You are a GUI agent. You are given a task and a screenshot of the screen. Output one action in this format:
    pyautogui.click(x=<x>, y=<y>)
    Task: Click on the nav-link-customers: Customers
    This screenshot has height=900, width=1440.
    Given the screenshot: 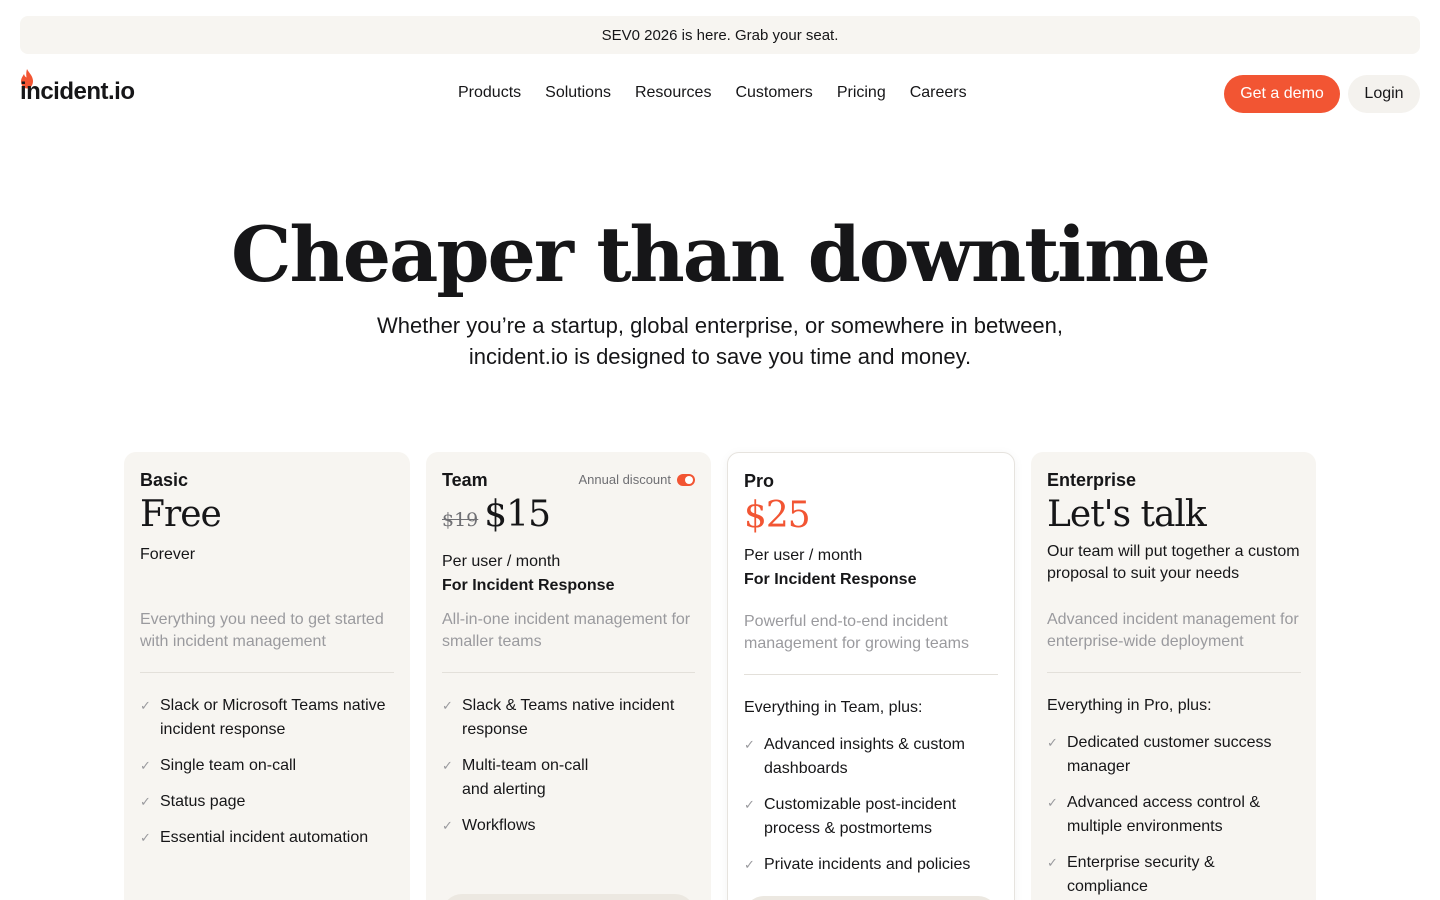 What is the action you would take?
    pyautogui.click(x=773, y=93)
    